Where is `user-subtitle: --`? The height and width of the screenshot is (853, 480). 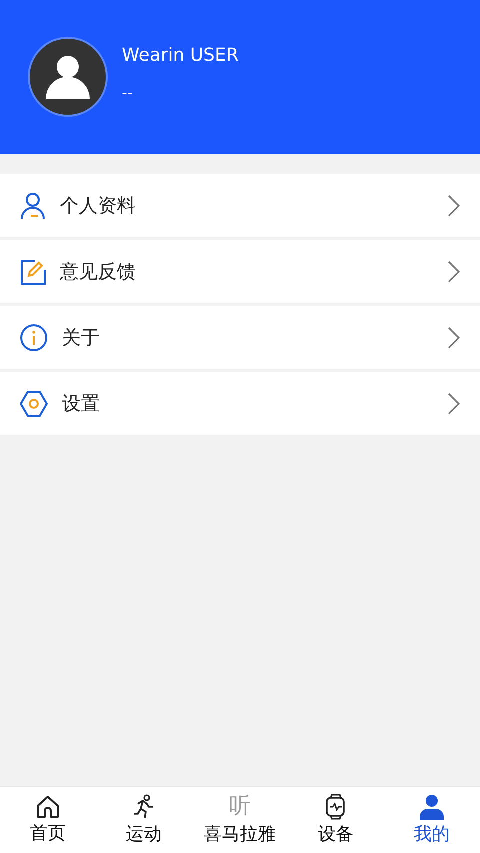 user-subtitle: -- is located at coordinates (128, 93).